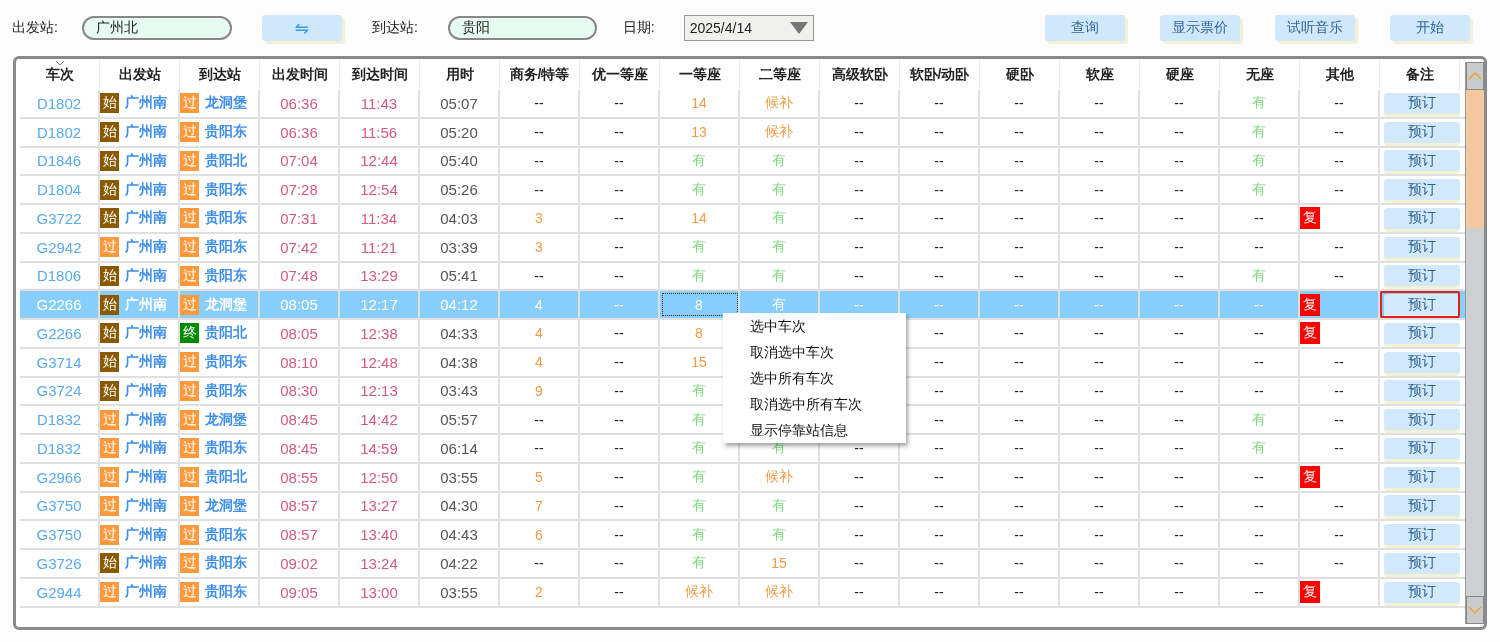  Describe the element at coordinates (814, 378) in the screenshot. I see `menu-item: 选中所有车次` at that location.